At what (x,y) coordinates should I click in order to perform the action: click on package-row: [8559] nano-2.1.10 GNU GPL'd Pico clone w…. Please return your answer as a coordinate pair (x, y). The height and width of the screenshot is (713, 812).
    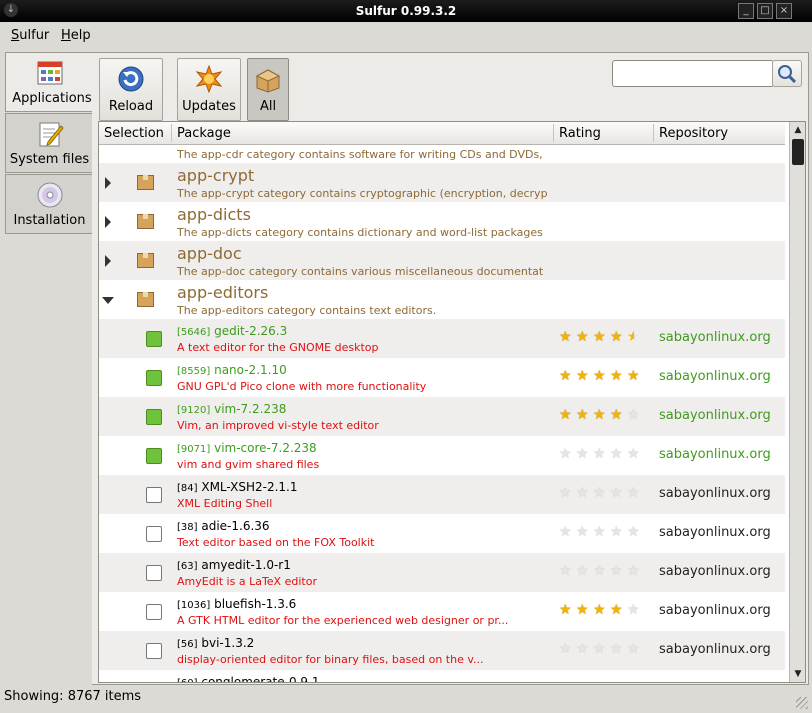
    Looking at the image, I should click on (442, 377).